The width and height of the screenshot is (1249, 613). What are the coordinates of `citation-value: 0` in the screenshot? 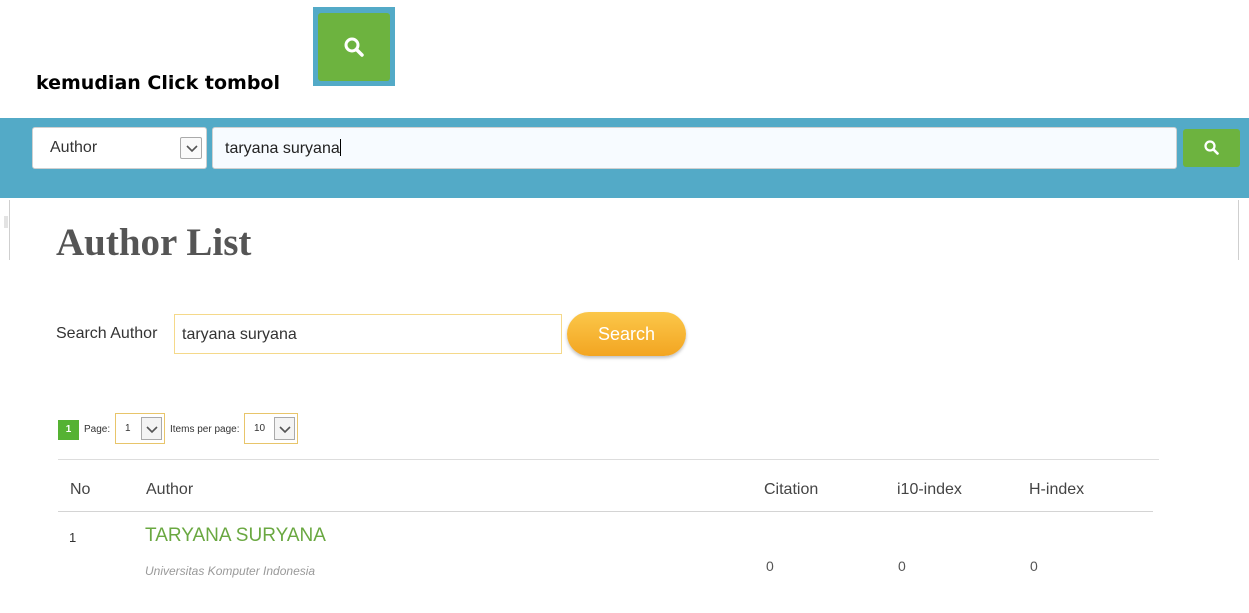 It's located at (770, 566).